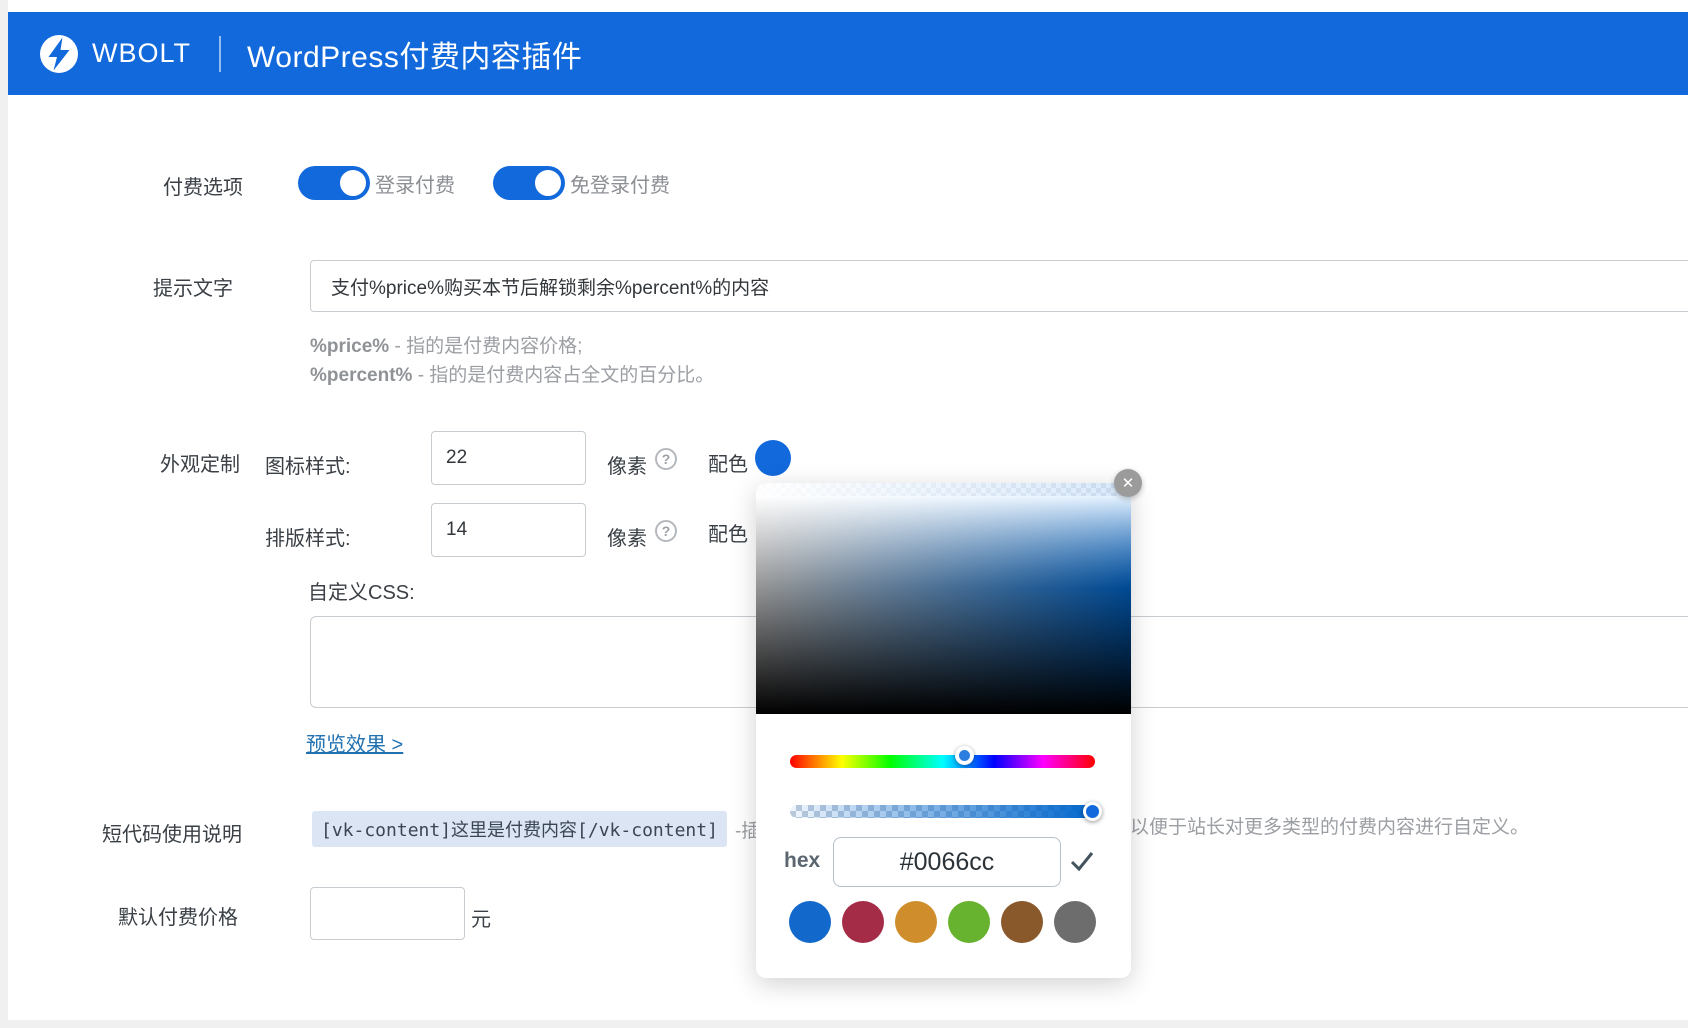  Describe the element at coordinates (508, 530) in the screenshot. I see `typo-size-input` at that location.